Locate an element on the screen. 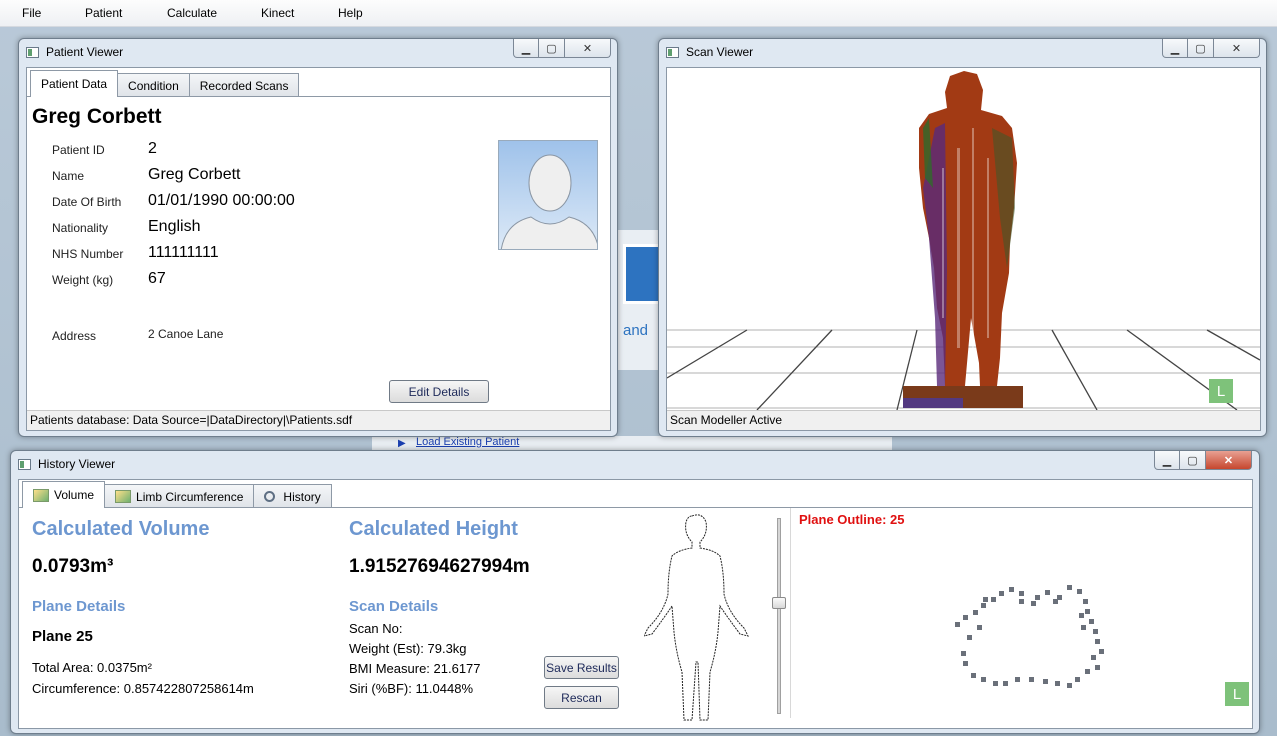 Image resolution: width=1277 pixels, height=736 pixels. tab-volume-label: Volume is located at coordinates (74, 495).